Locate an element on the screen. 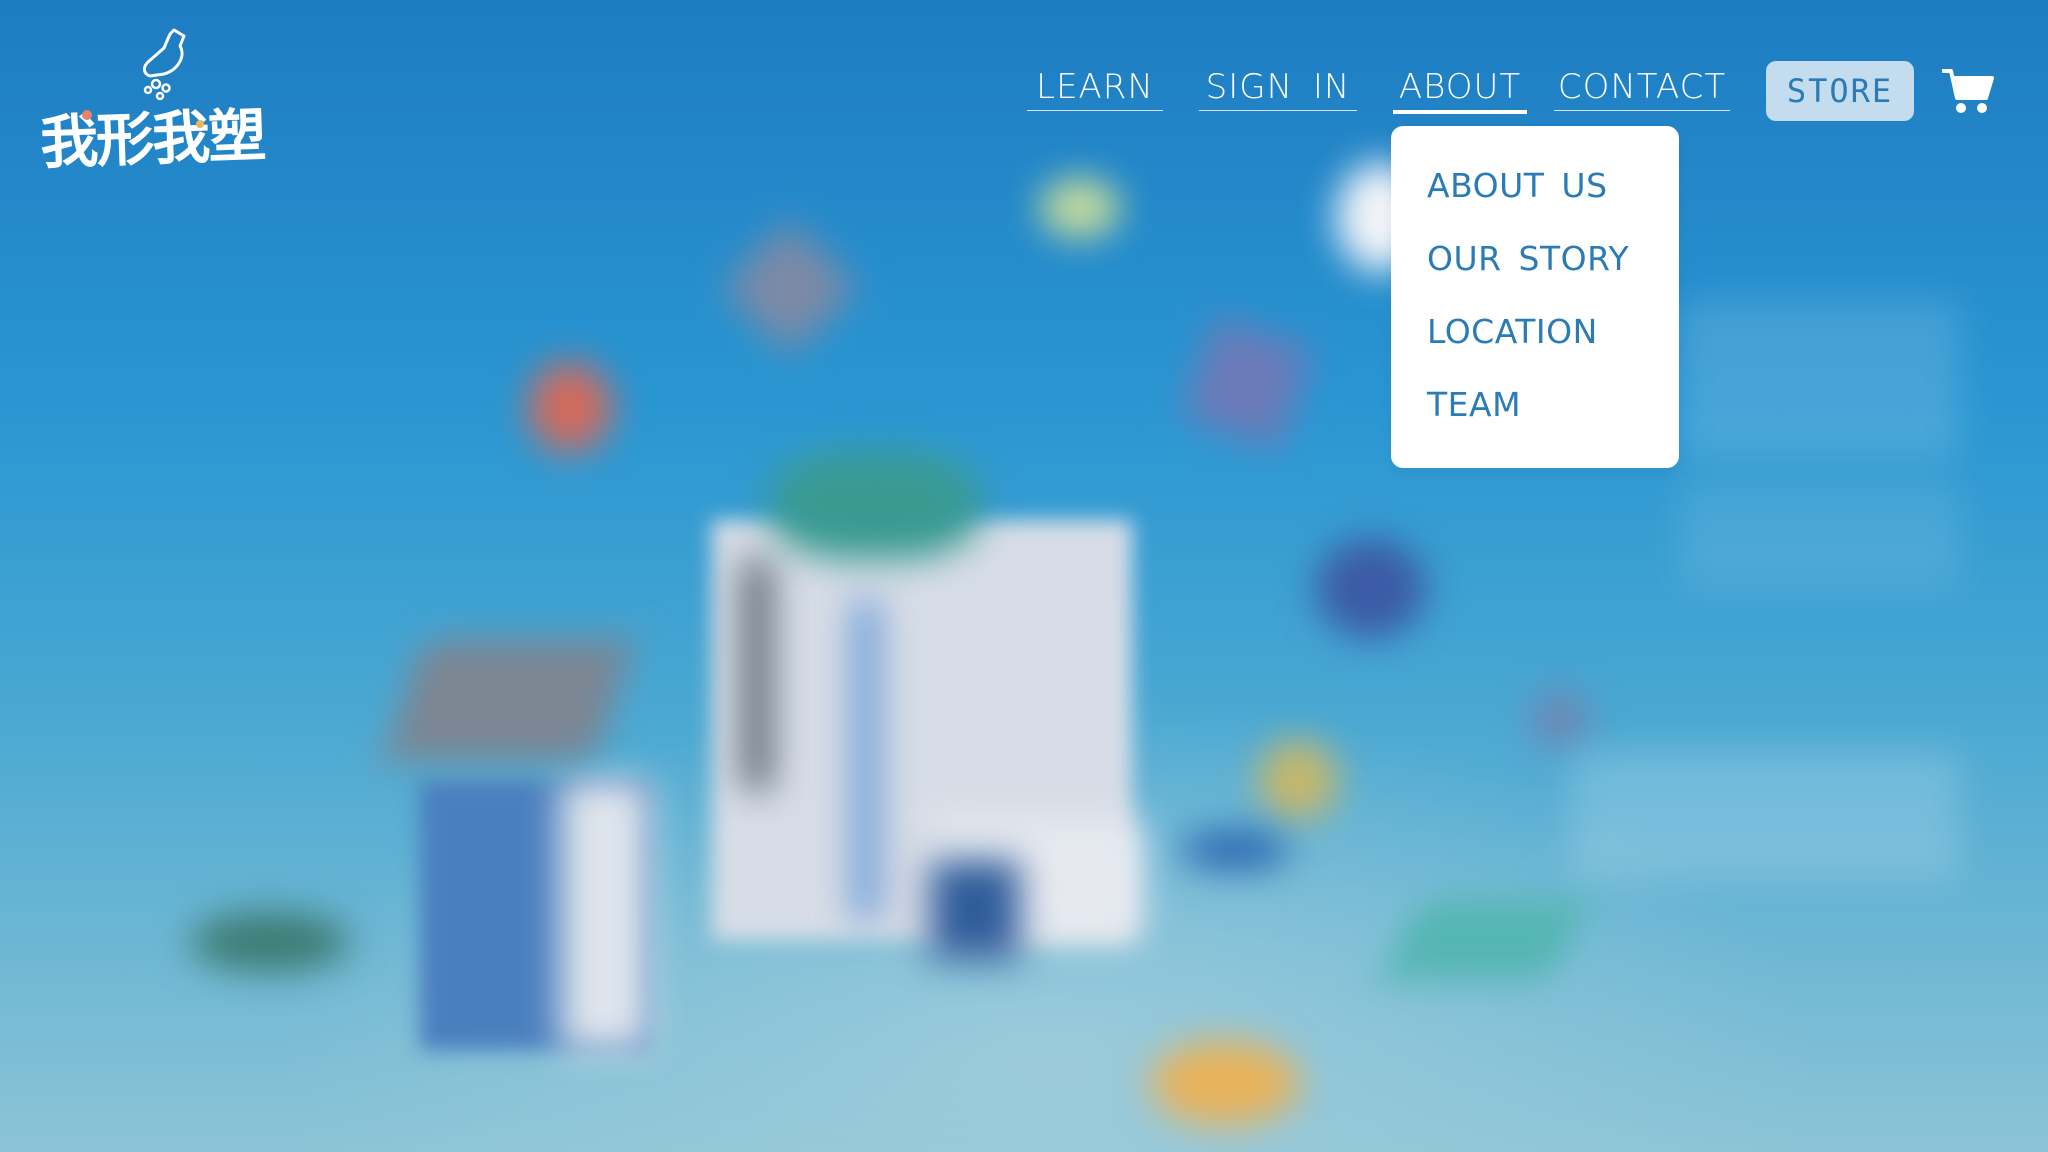  blurred-box-main-shade is located at coordinates (866, 760).